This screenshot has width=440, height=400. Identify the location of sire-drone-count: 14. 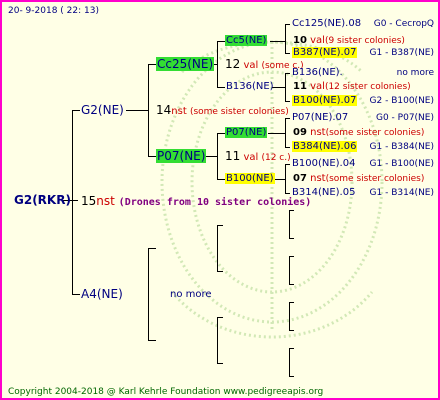
(164, 110).